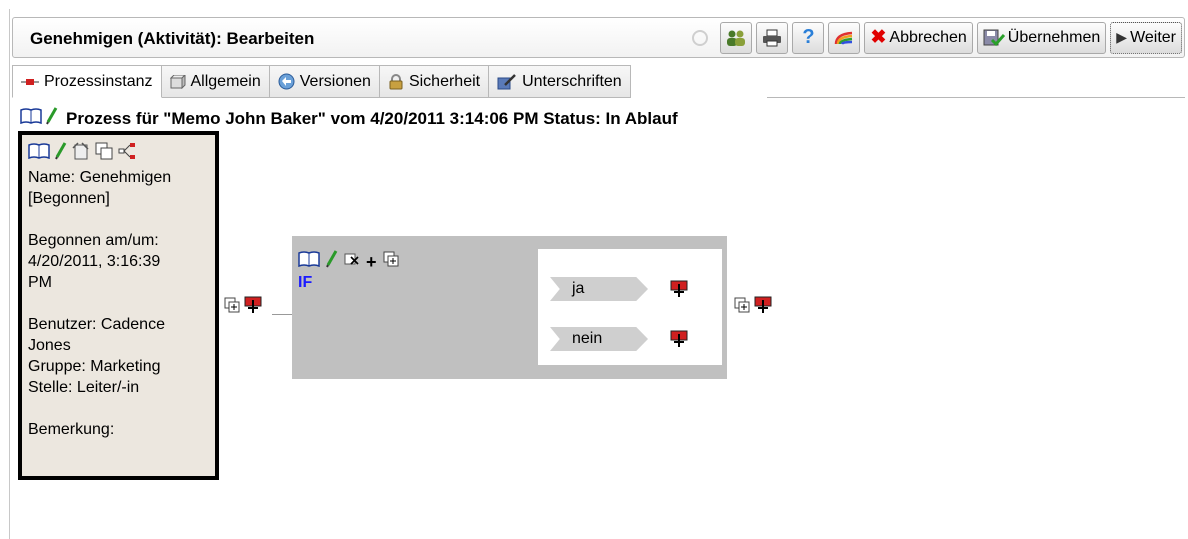 Image resolution: width=1188 pixels, height=539 pixels. What do you see at coordinates (352, 261) in the screenshot?
I see `delete-icon` at bounding box center [352, 261].